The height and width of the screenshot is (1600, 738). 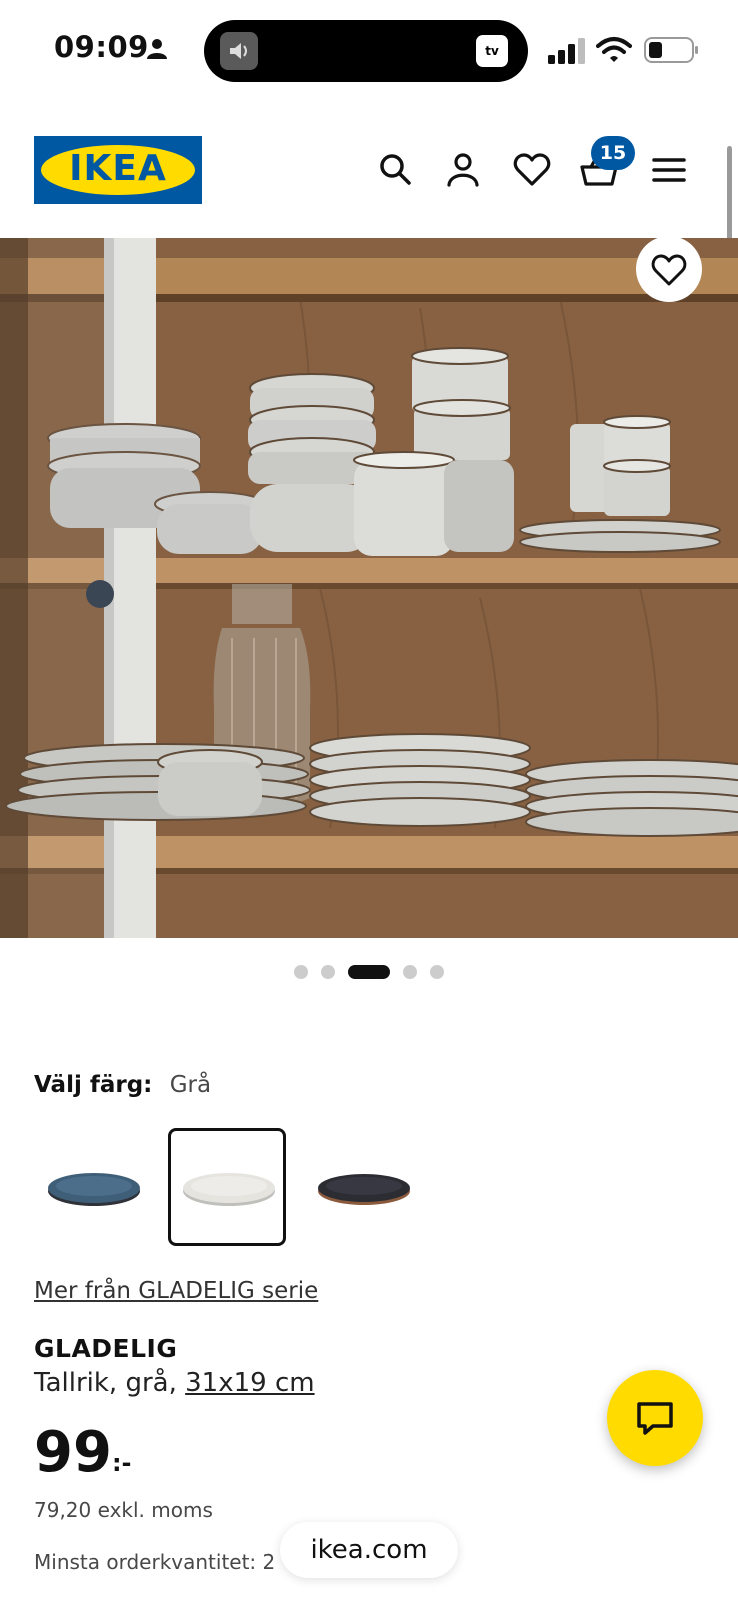 What do you see at coordinates (93, 1085) in the screenshot?
I see `color-label: Välj färg:` at bounding box center [93, 1085].